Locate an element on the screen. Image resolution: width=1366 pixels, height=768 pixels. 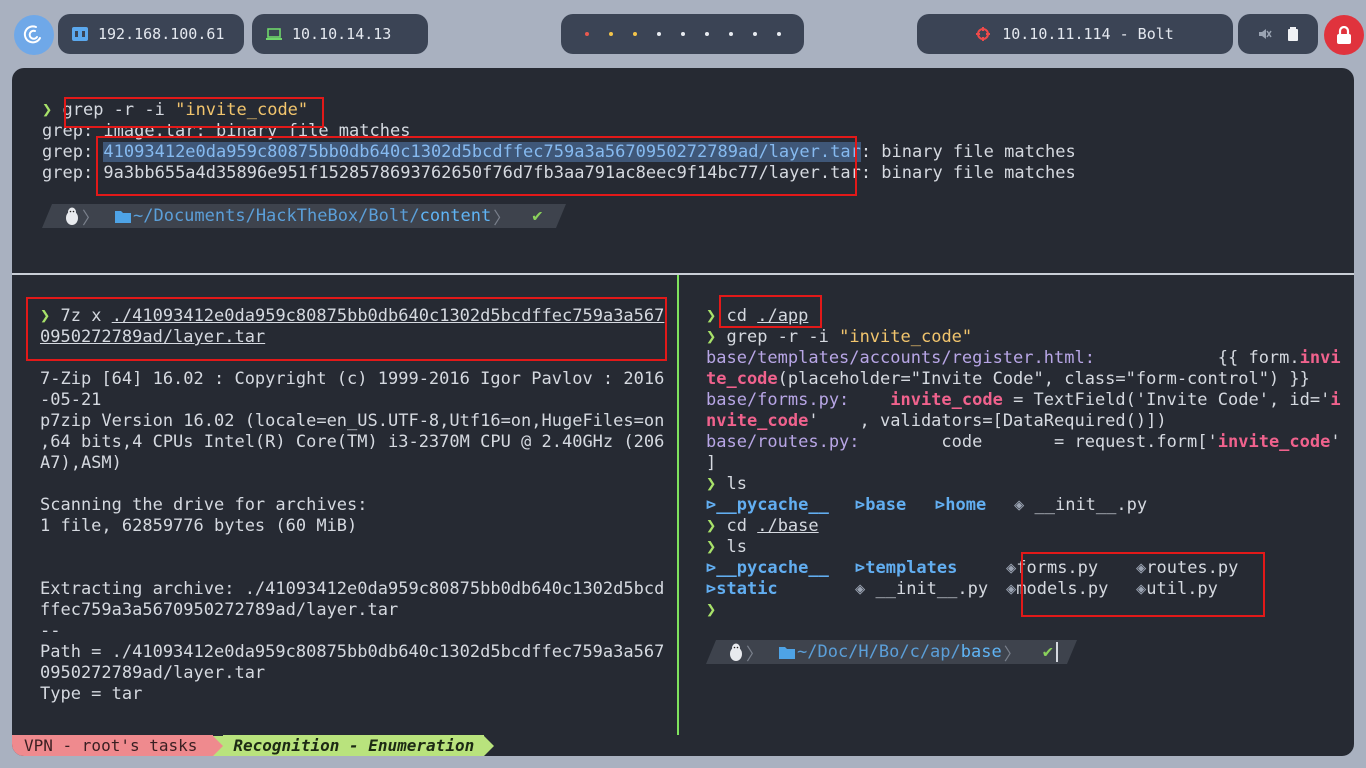
grep-file: base/templates/accounts/register.html: is located at coordinates (900, 358).